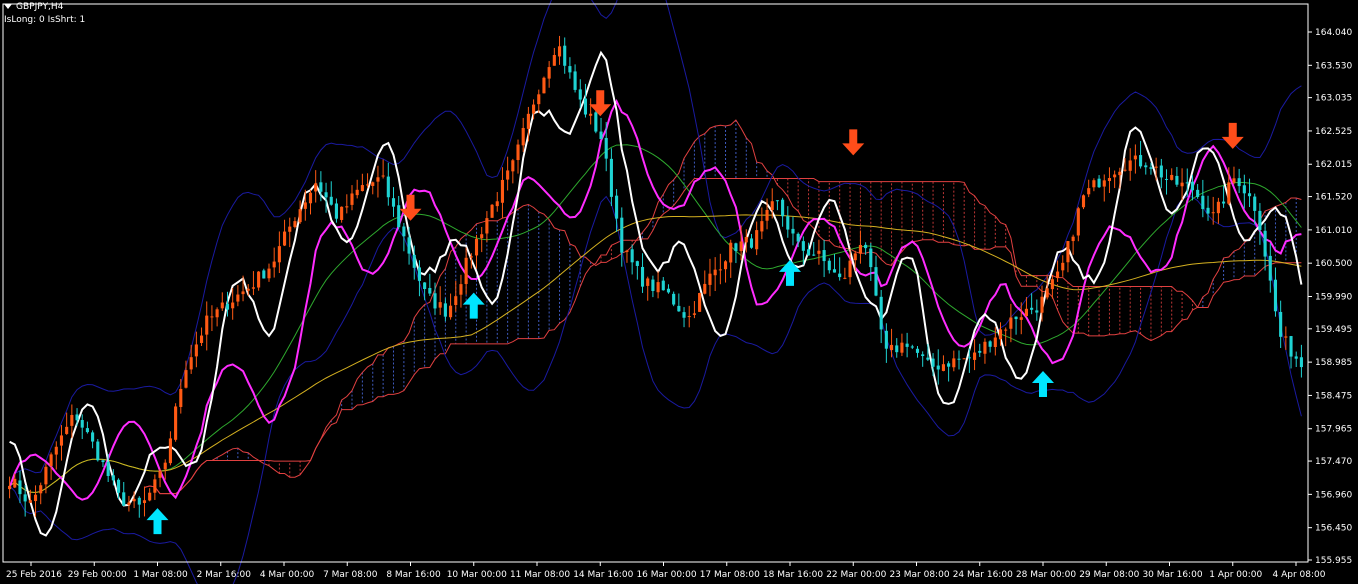 The width and height of the screenshot is (1358, 584). I want to click on y-tick-label: 163.035, so click(1333, 99).